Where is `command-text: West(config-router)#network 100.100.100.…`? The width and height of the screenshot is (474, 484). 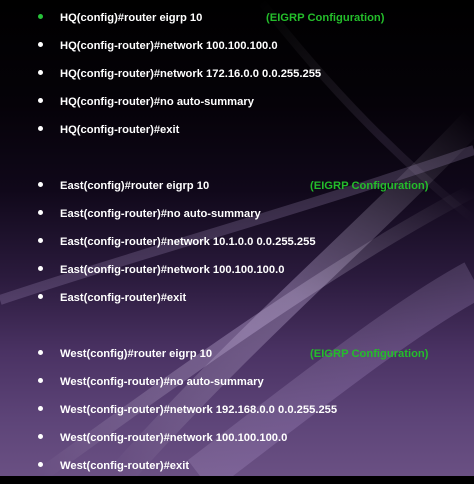
command-text: West(config-router)#network 100.100.100.… is located at coordinates (174, 438).